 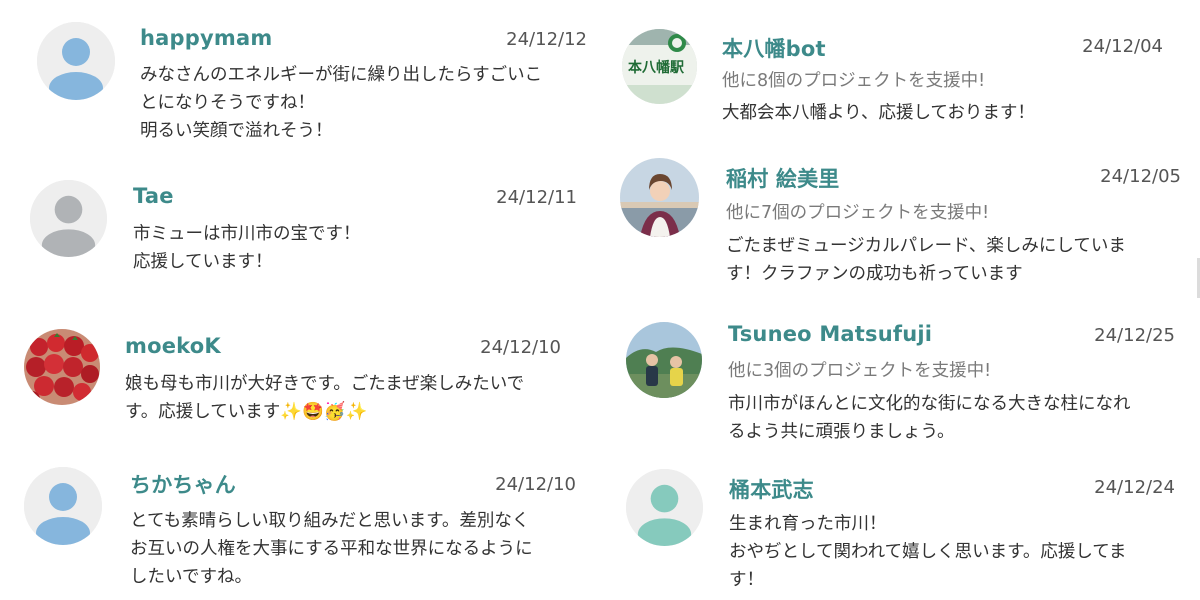 What do you see at coordinates (878, 113) in the screenshot?
I see `comment-text: 大都会本八幡より、応援しております！` at bounding box center [878, 113].